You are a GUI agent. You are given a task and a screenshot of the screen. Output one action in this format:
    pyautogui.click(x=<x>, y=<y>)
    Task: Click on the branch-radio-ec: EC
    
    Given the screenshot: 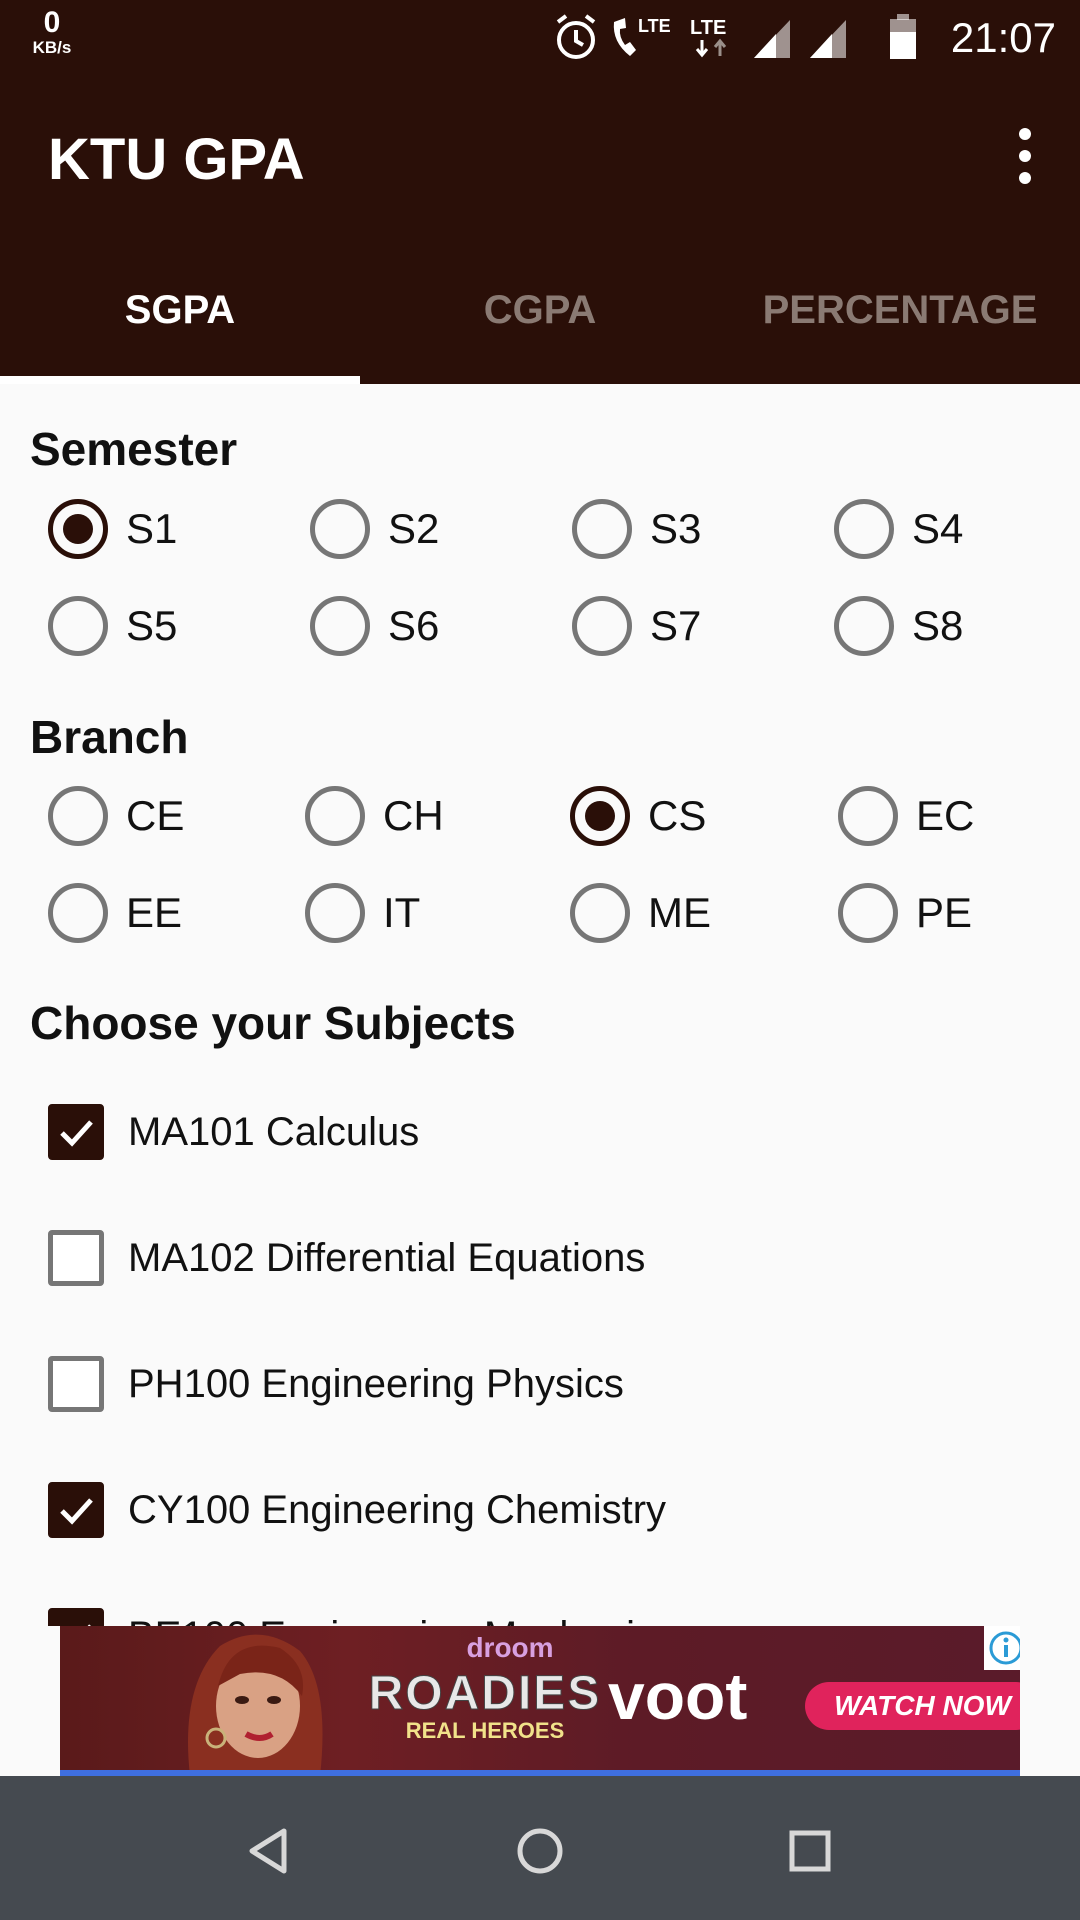 What is the action you would take?
    pyautogui.click(x=906, y=816)
    